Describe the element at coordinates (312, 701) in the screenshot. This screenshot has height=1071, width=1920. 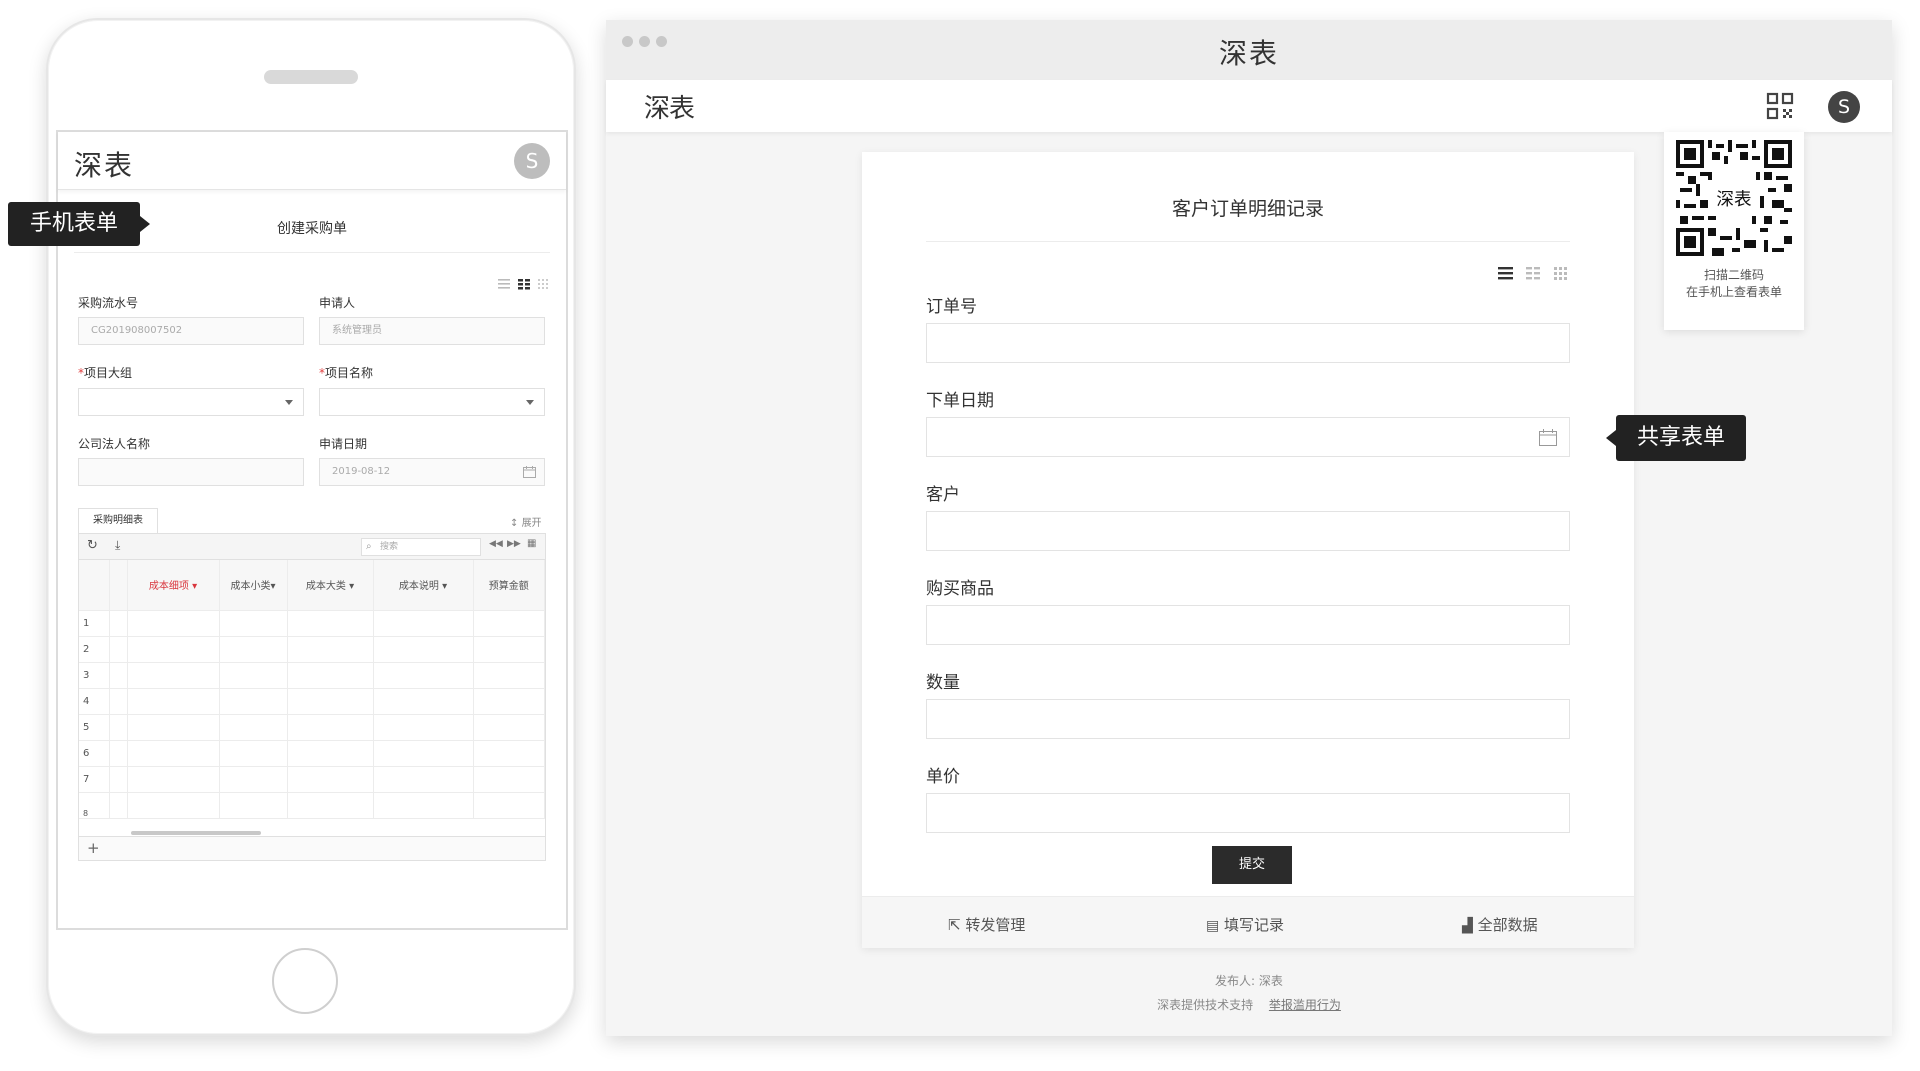
I see `table-row: 4` at that location.